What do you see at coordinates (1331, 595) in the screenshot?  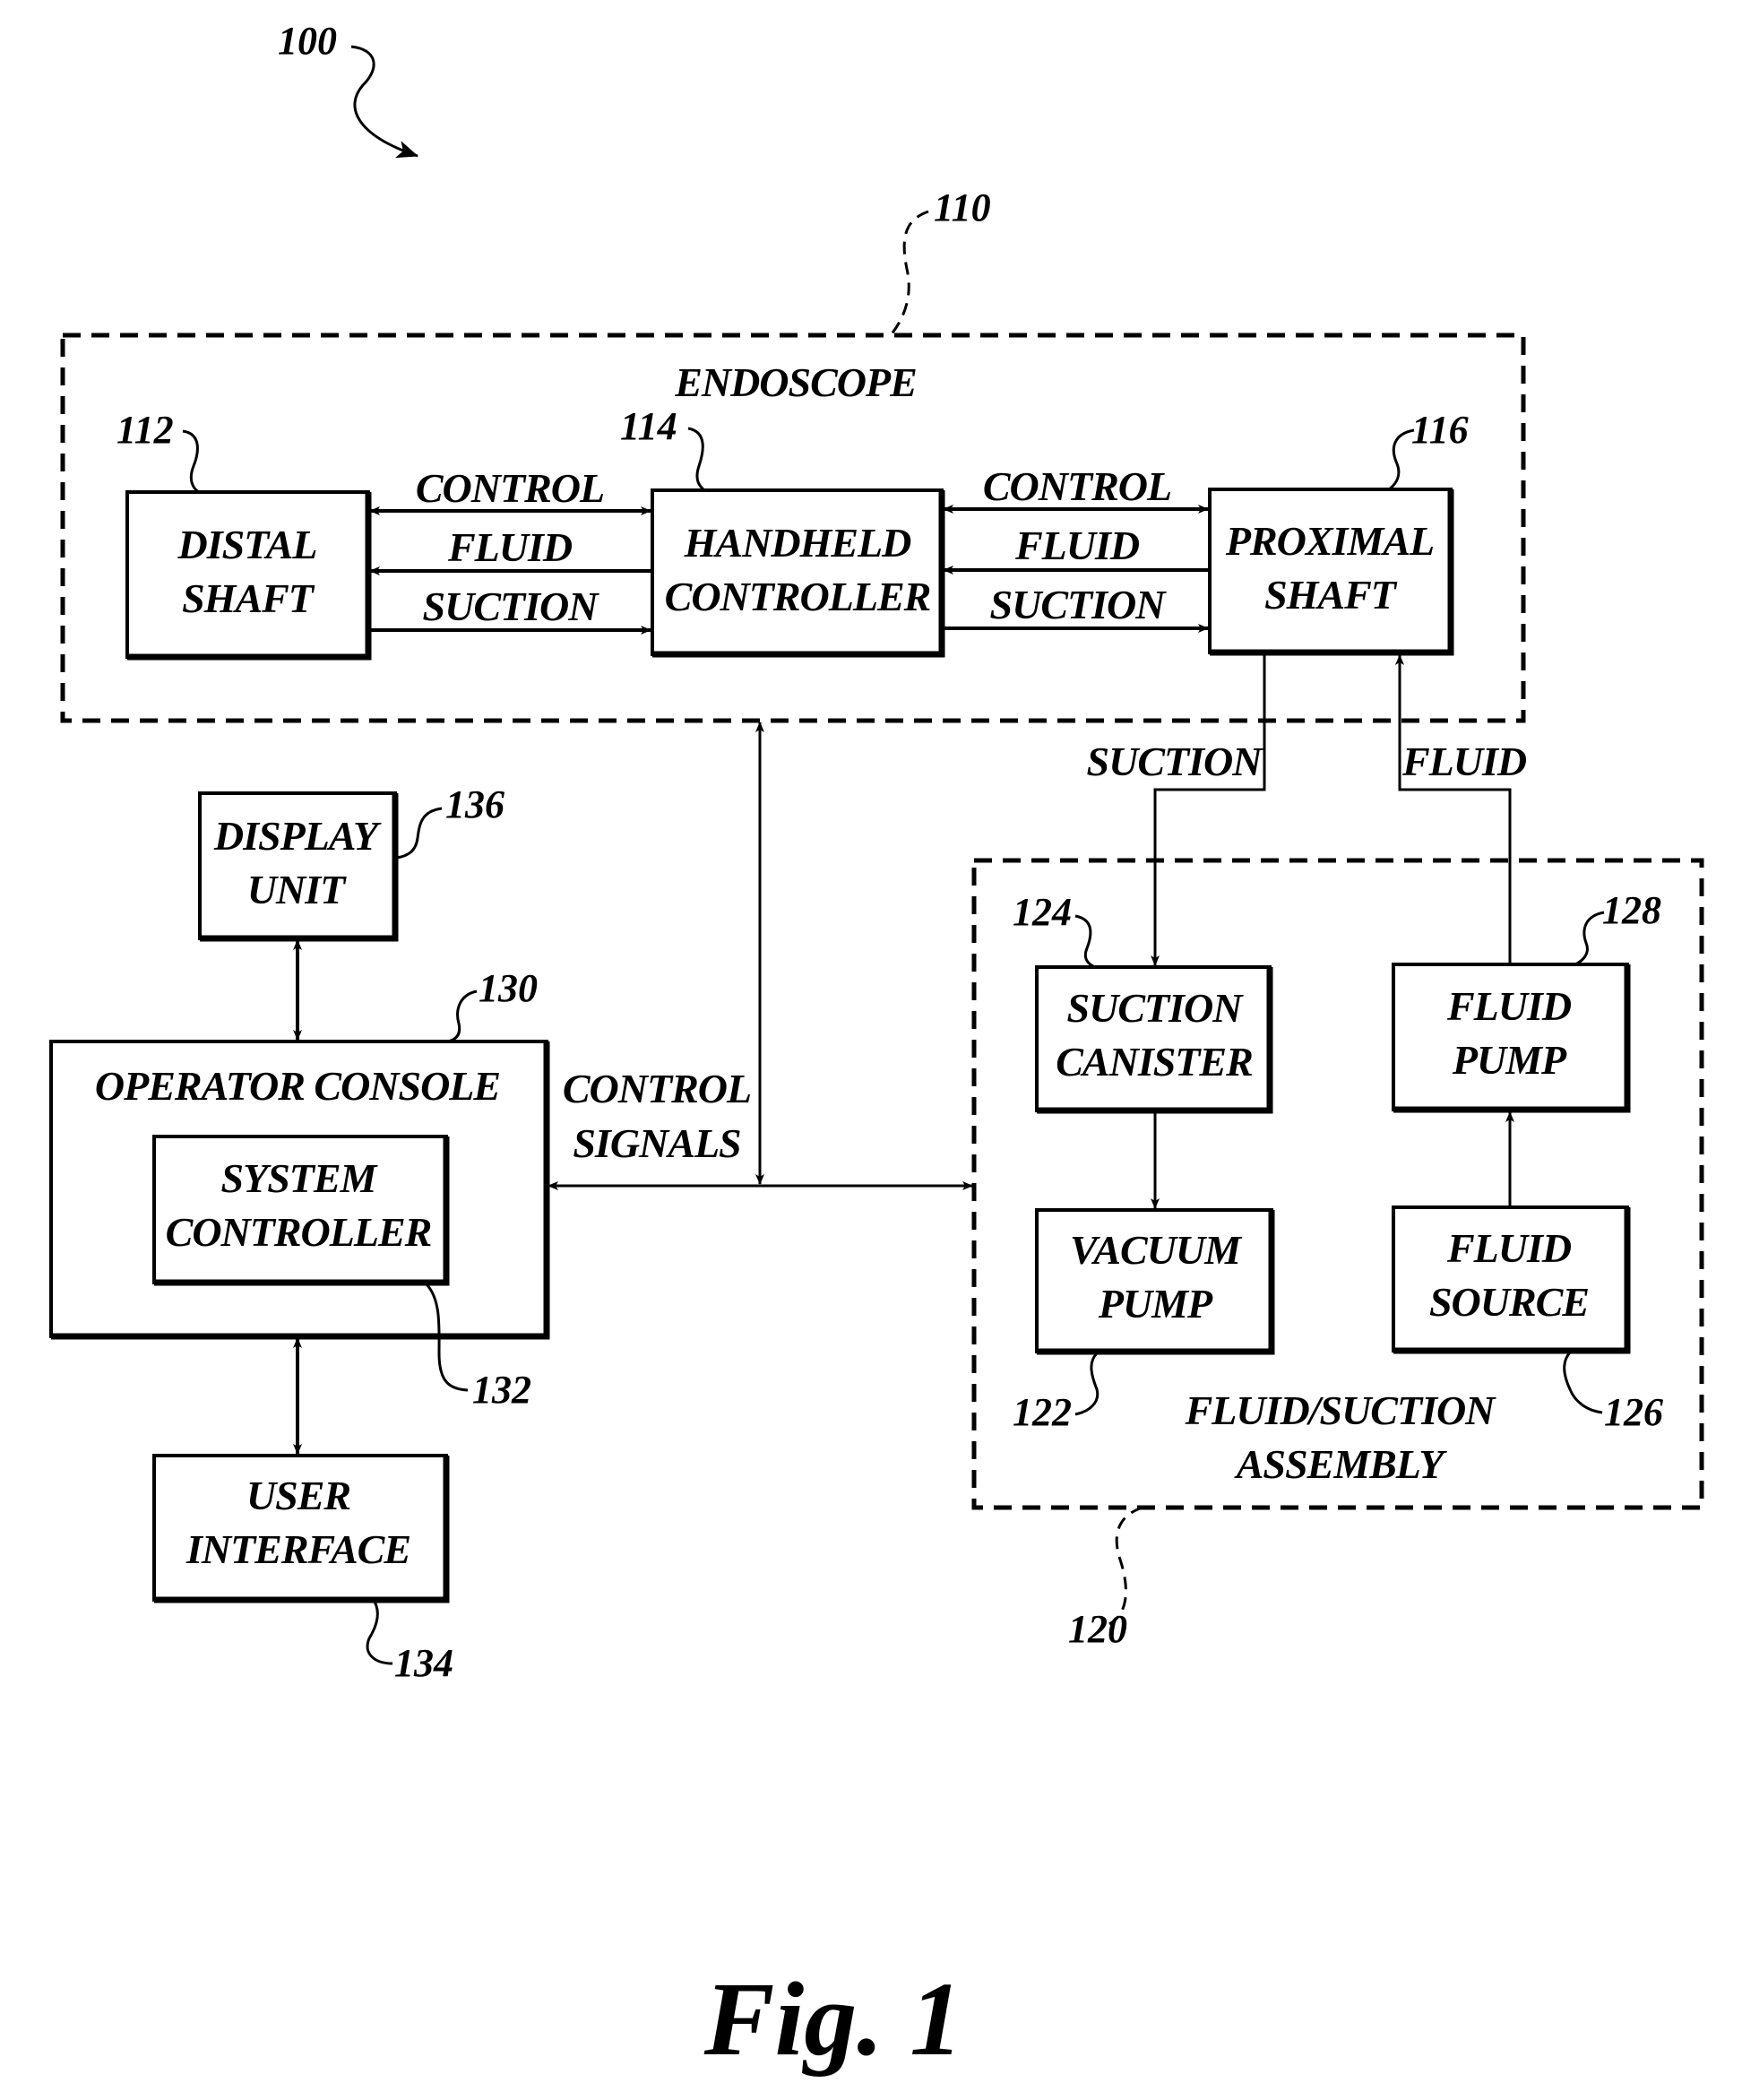 I see `proximal-shaft-line2: SHAFT` at bounding box center [1331, 595].